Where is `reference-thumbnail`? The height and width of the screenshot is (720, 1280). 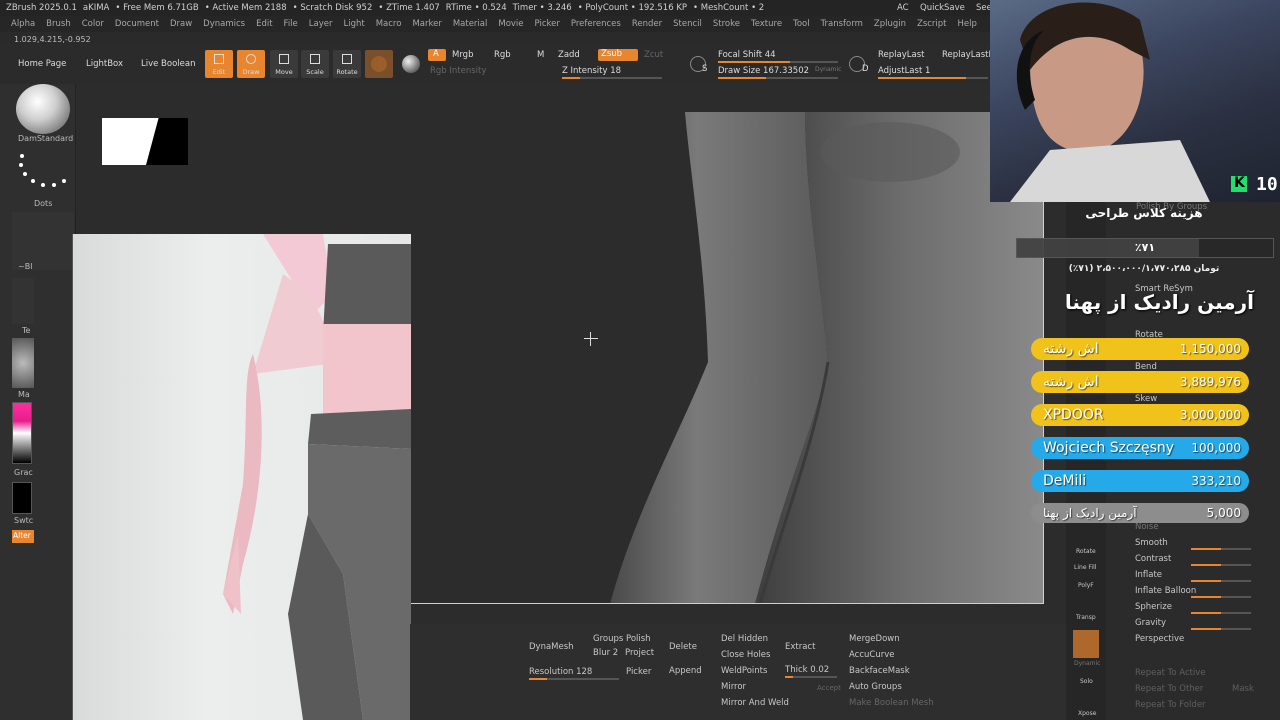 reference-thumbnail is located at coordinates (145, 141).